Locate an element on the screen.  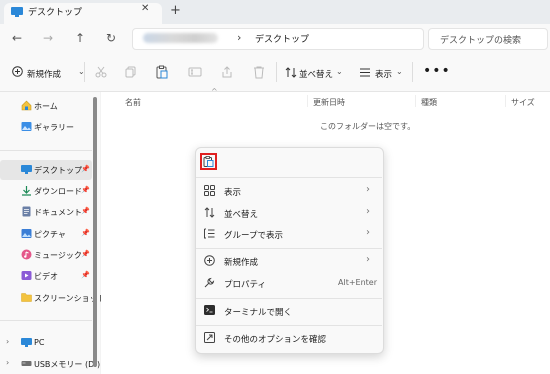
breadcrumb-chevron-icon: › is located at coordinates (239, 37).